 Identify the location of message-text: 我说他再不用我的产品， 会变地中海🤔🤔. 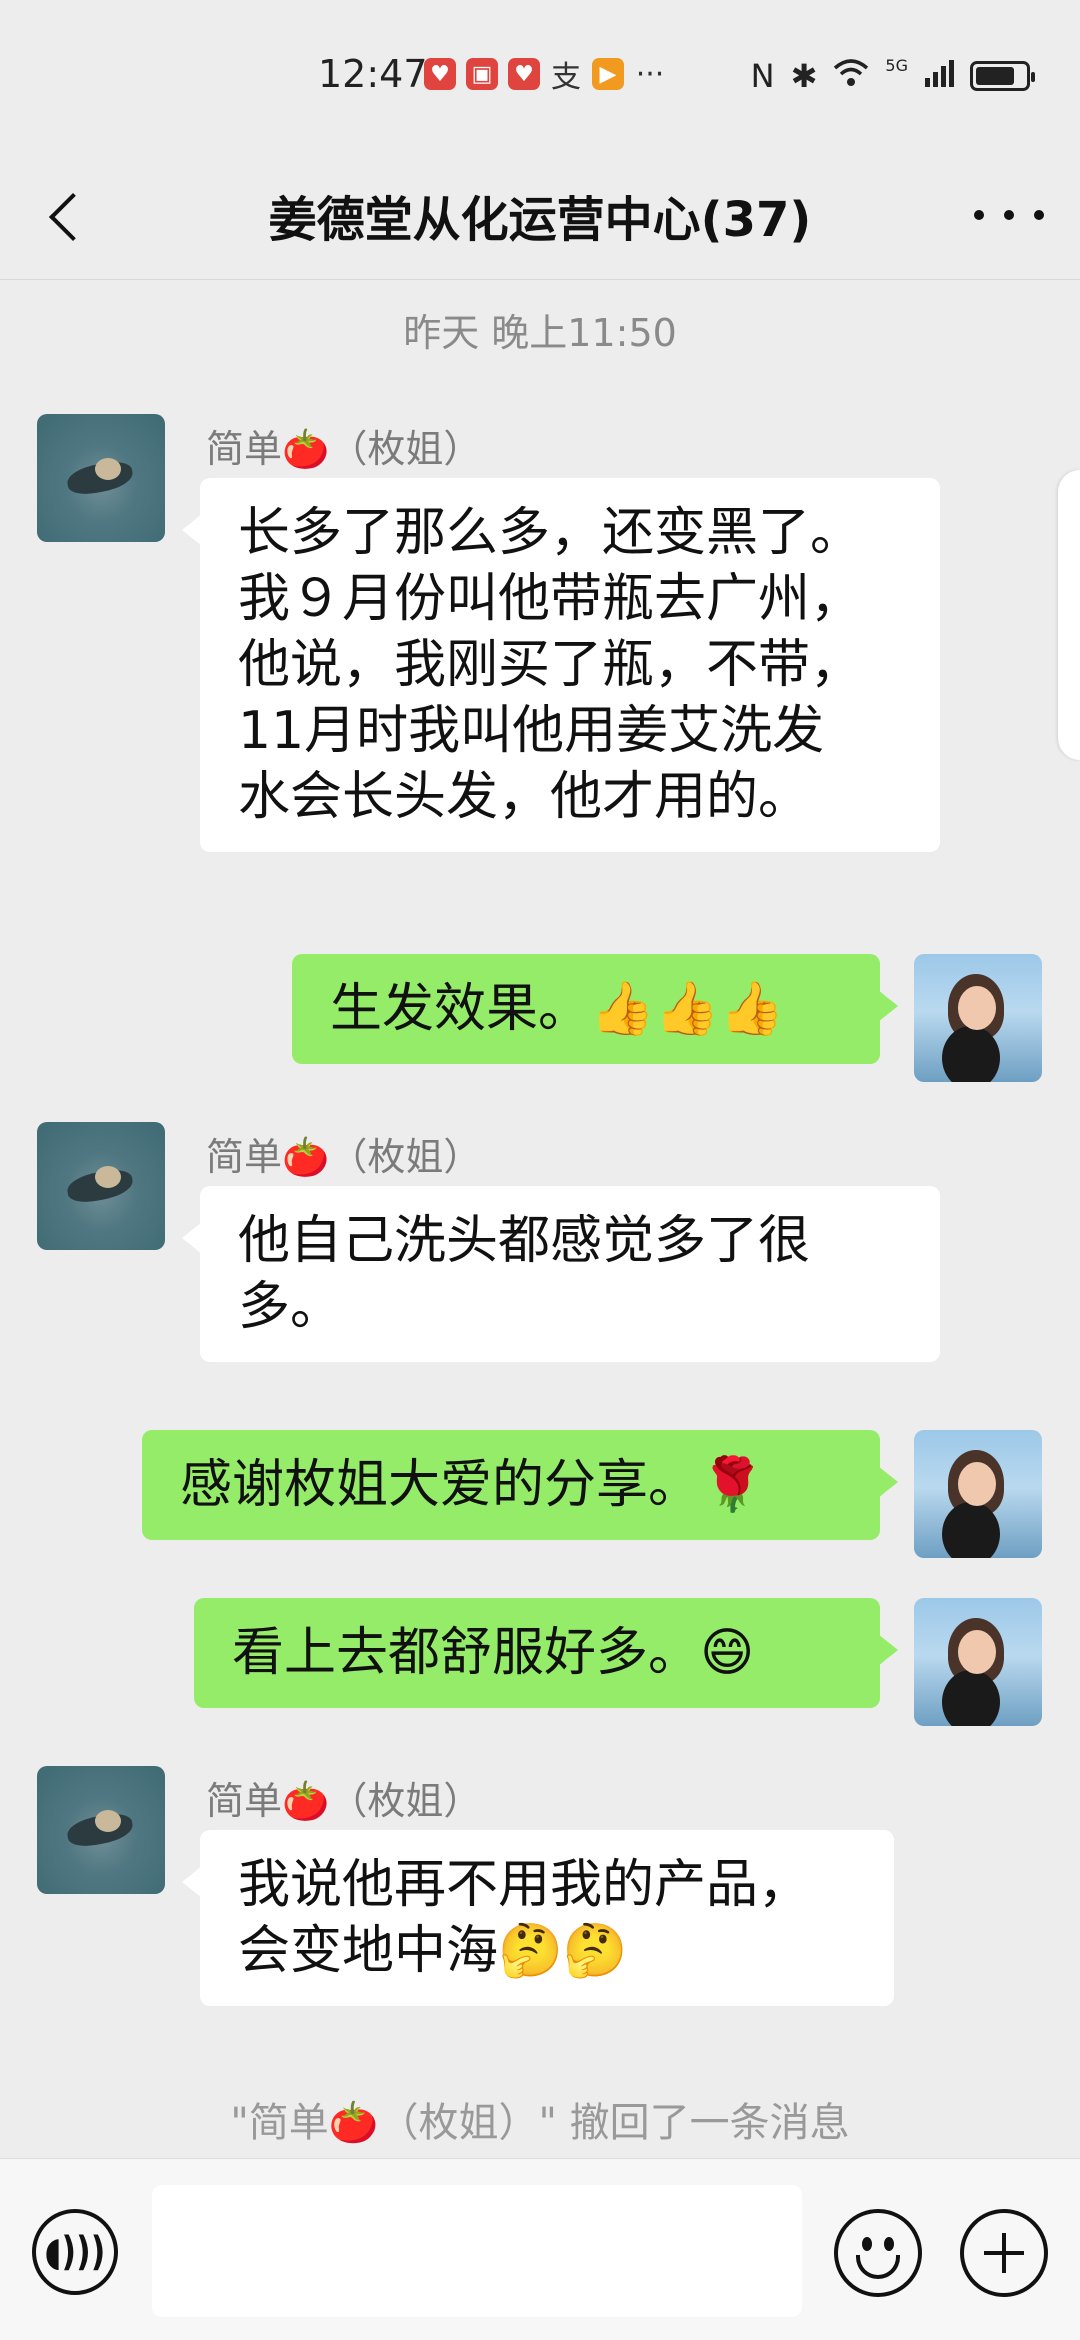
(524, 1918).